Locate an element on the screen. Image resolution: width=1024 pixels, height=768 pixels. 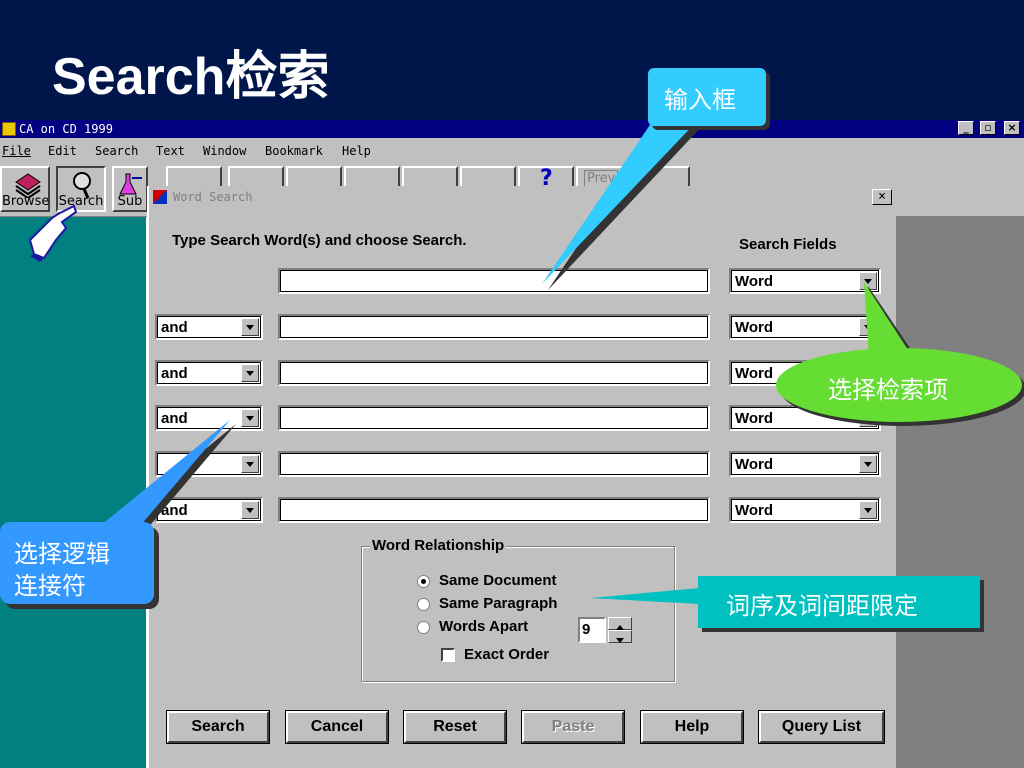
input-callout-pointer-shadow is located at coordinates (627, 205).